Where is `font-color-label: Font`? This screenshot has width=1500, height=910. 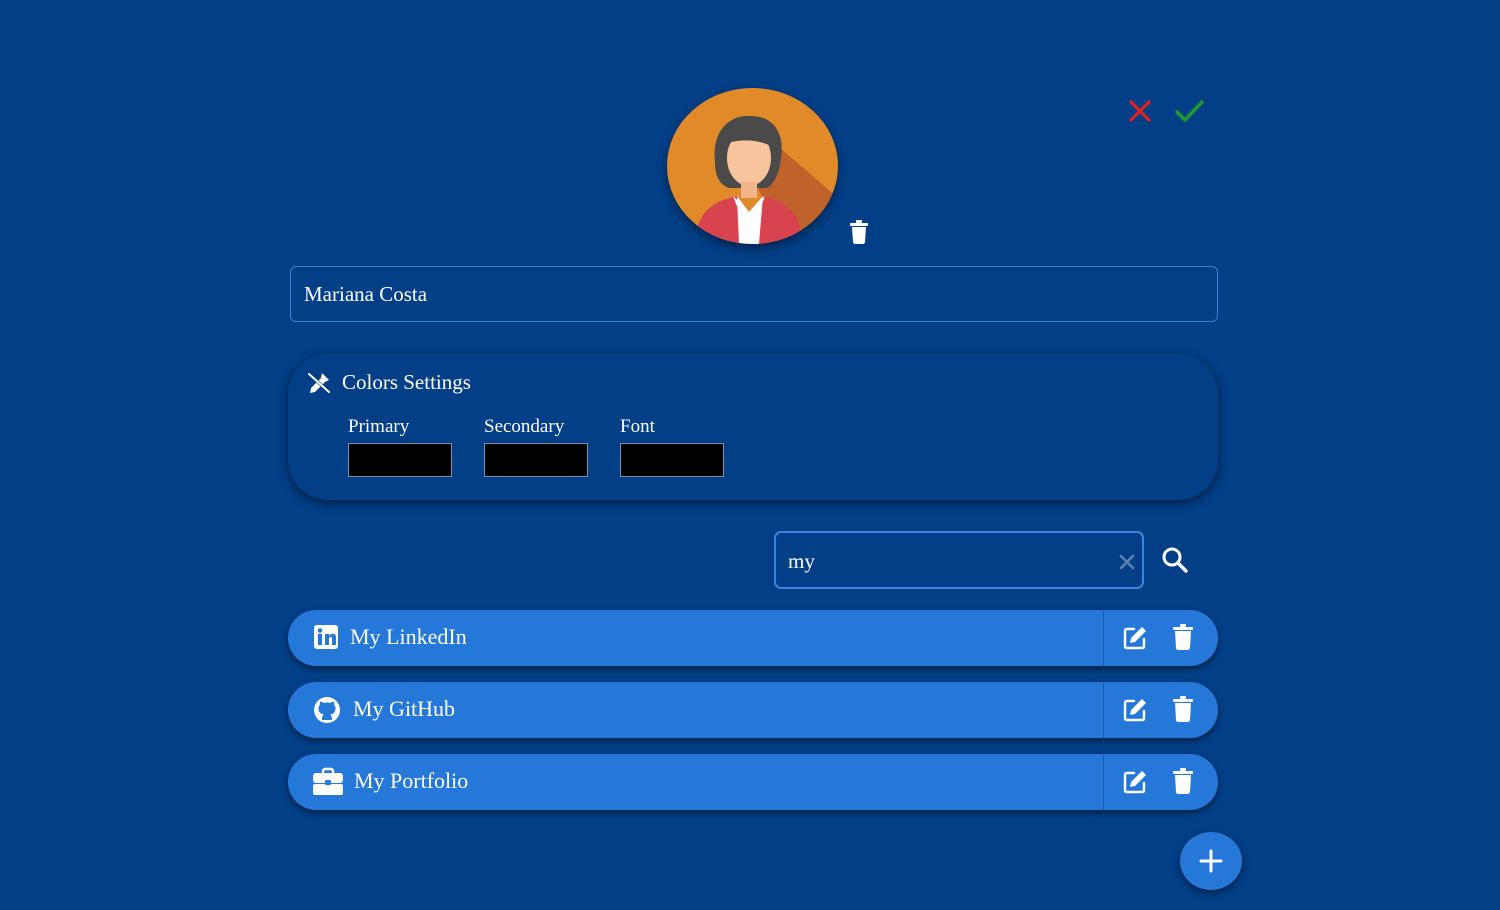 font-color-label: Font is located at coordinates (637, 426).